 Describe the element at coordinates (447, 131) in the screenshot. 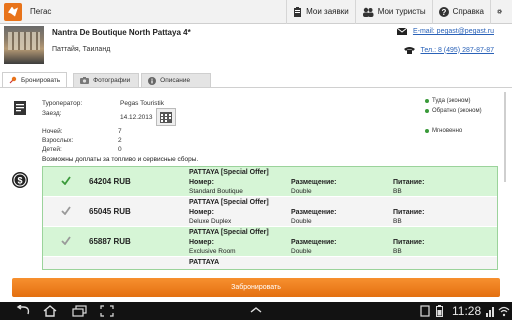

I see `instant-label: Мгновенно` at that location.